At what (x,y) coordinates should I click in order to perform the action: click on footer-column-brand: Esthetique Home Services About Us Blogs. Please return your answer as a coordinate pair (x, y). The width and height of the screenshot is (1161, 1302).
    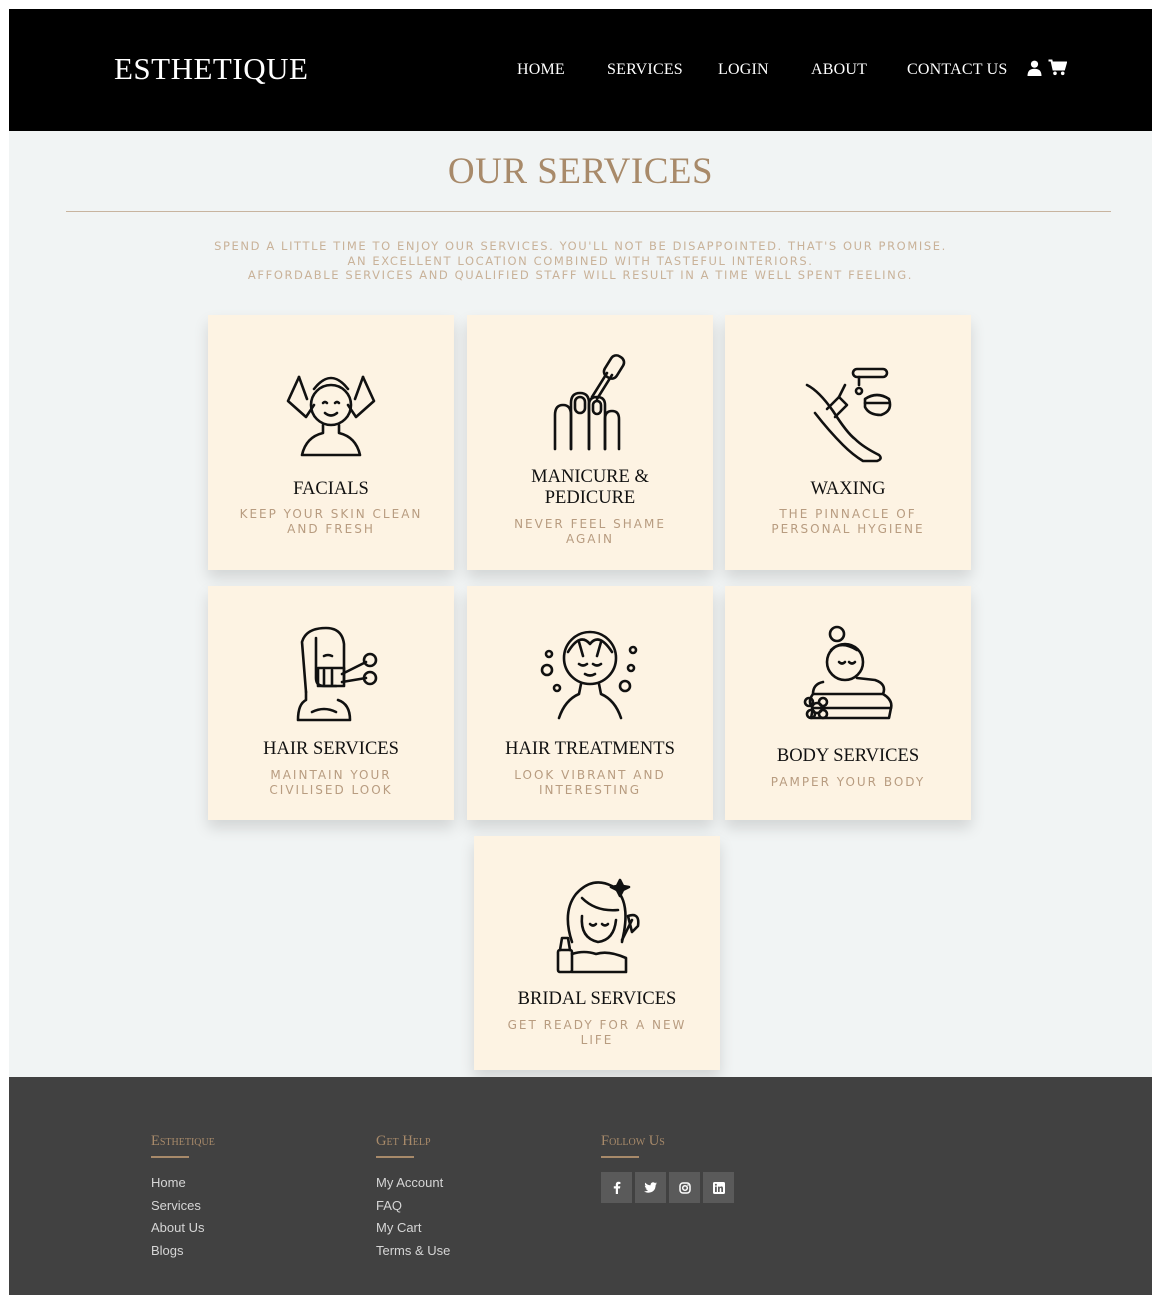
    Looking at the image, I should click on (183, 1197).